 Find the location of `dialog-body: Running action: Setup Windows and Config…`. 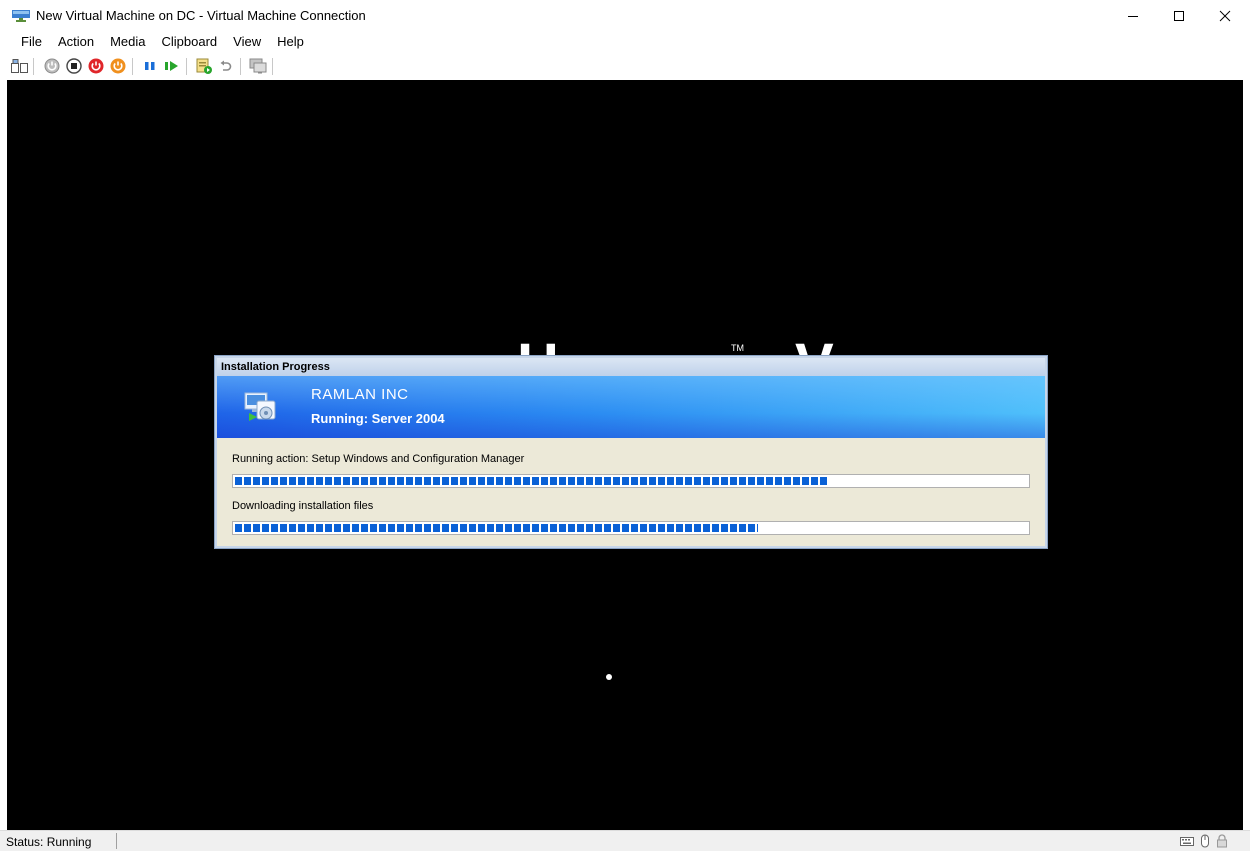

dialog-body: Running action: Setup Windows and Config… is located at coordinates (631, 492).